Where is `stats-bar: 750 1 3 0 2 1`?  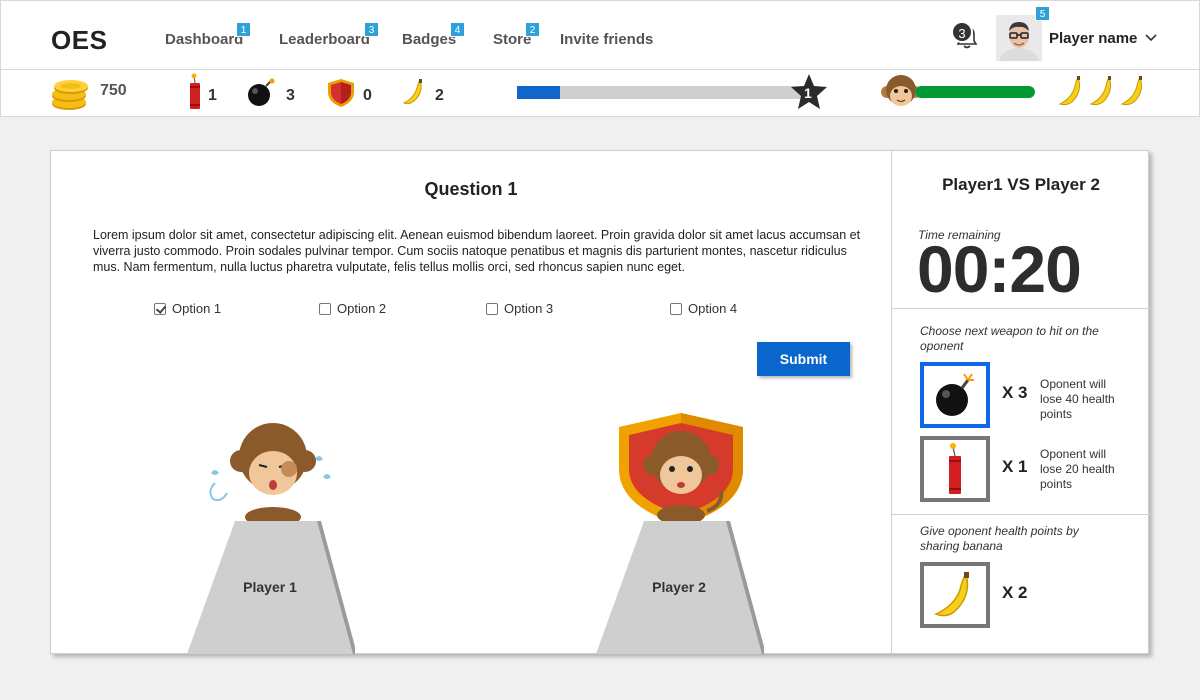 stats-bar: 750 1 3 0 2 1 is located at coordinates (600, 93).